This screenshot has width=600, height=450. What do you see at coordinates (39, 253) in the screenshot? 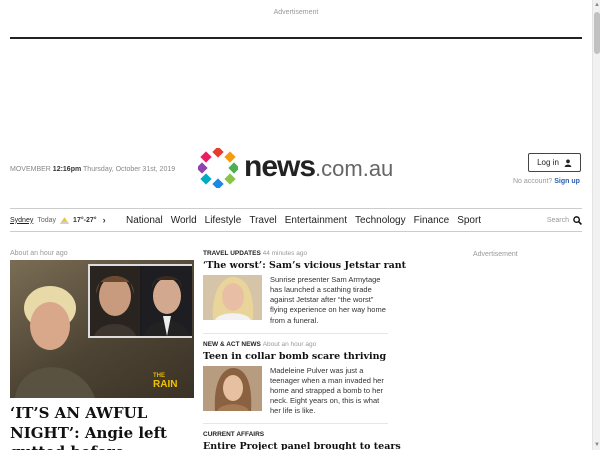
I see `lead-story-time: About an hour ago` at bounding box center [39, 253].